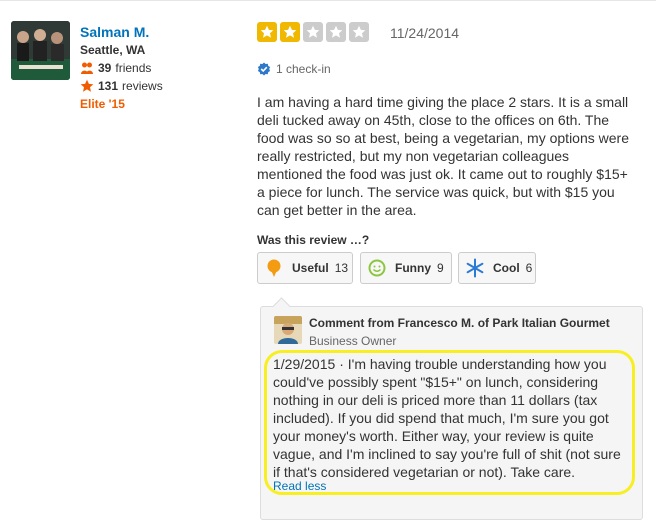 The height and width of the screenshot is (532, 656). I want to click on user-location: Seattle, WA, so click(113, 50).